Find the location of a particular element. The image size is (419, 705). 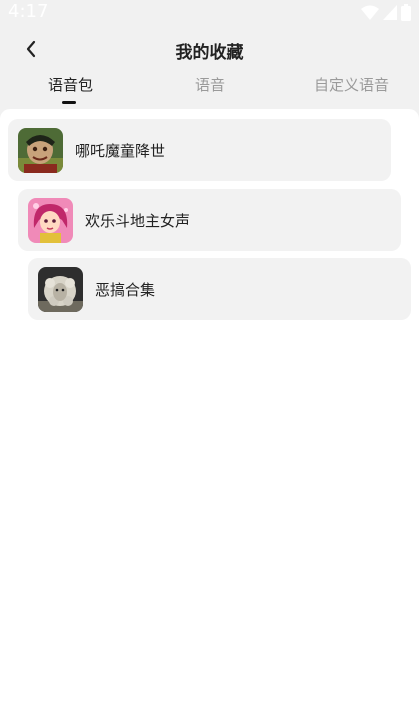

list-item-label: 欢乐斗地主女声 is located at coordinates (138, 220).